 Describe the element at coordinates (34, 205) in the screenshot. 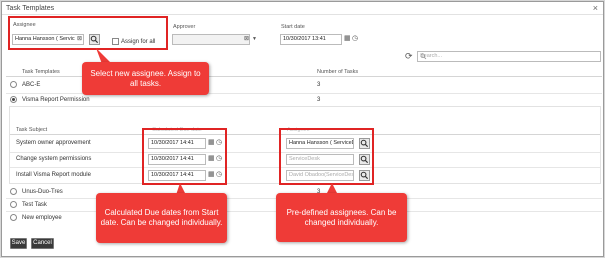

I see `template-name: Test Task` at that location.